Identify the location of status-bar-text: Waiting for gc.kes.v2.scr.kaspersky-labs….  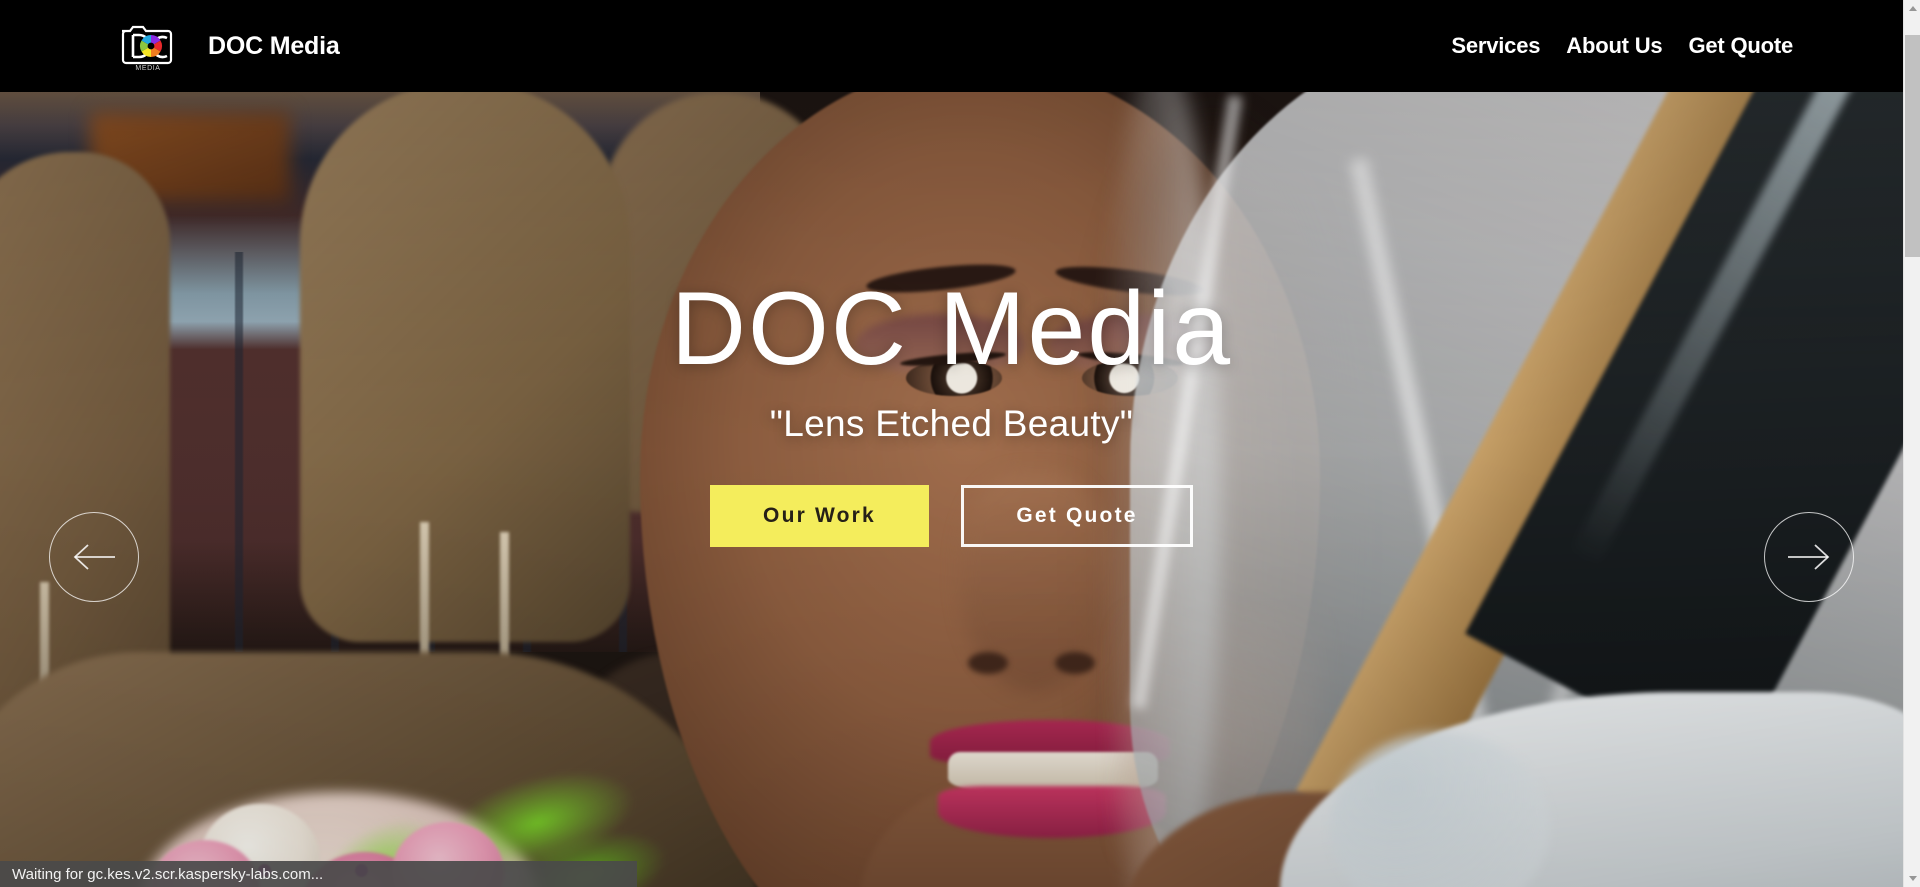
(168, 874).